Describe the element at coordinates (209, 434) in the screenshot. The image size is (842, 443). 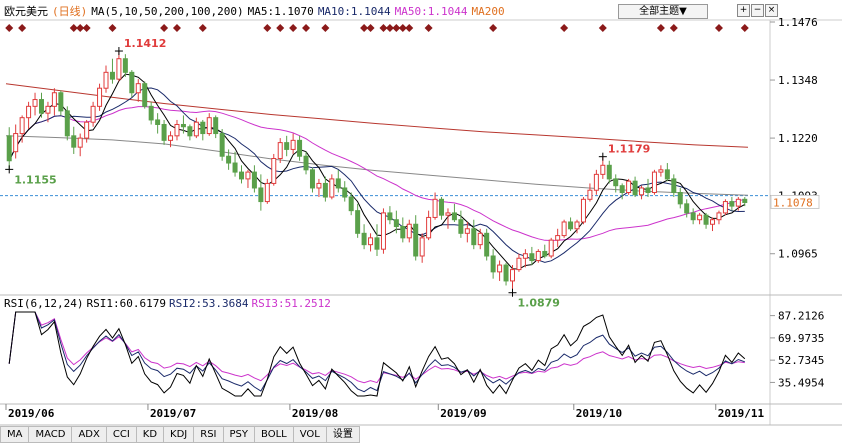
I see `tab-rsi: RSI` at that location.